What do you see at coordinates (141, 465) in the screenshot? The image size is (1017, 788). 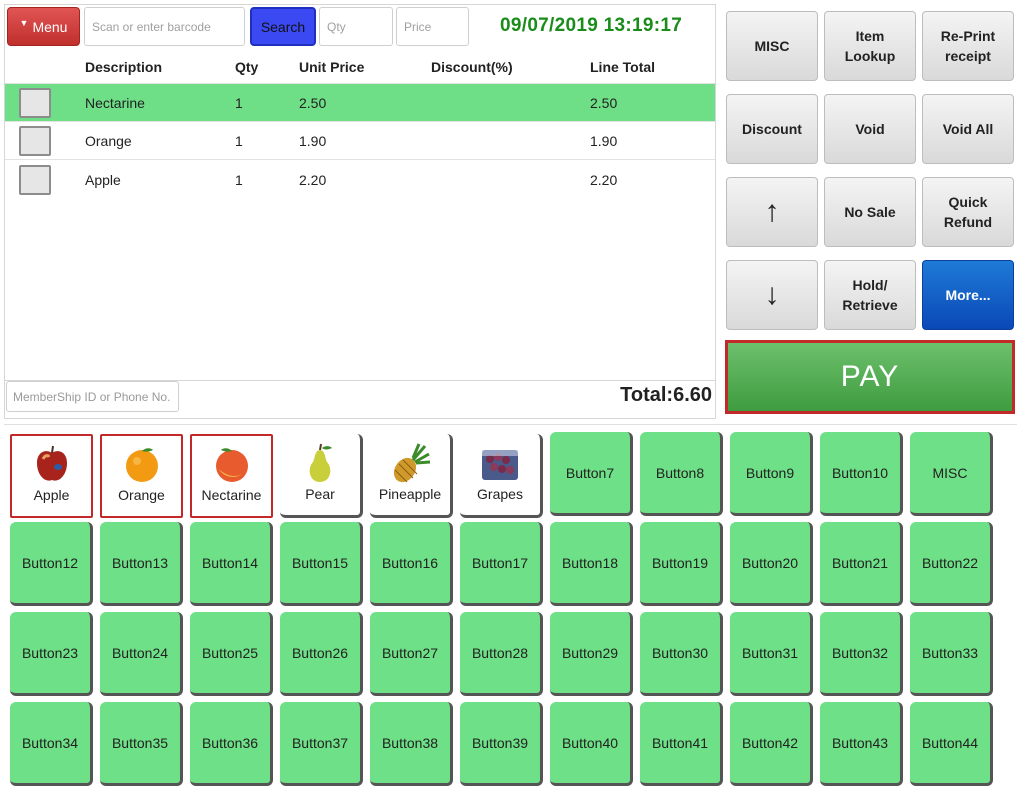 I see `orange-icon` at bounding box center [141, 465].